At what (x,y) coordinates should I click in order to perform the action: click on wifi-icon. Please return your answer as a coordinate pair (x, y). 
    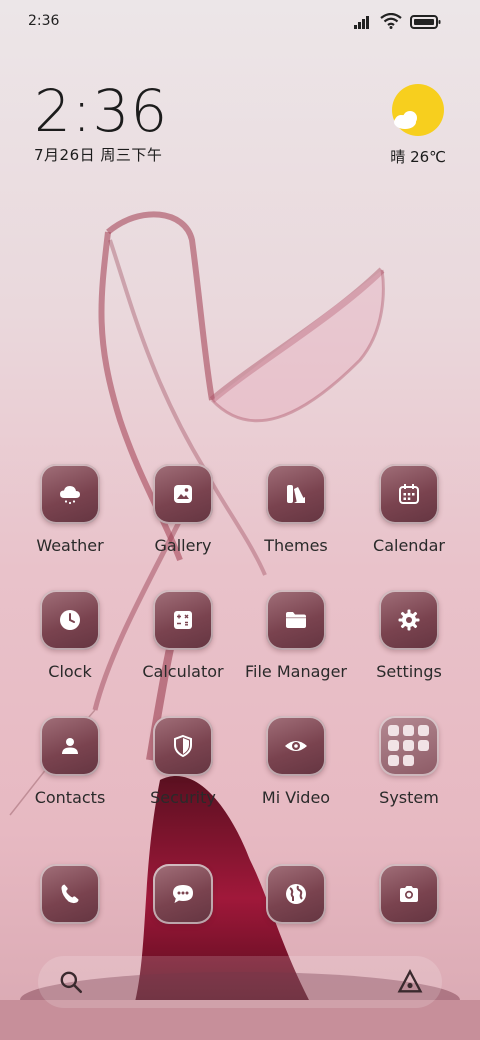
    Looking at the image, I should click on (391, 21).